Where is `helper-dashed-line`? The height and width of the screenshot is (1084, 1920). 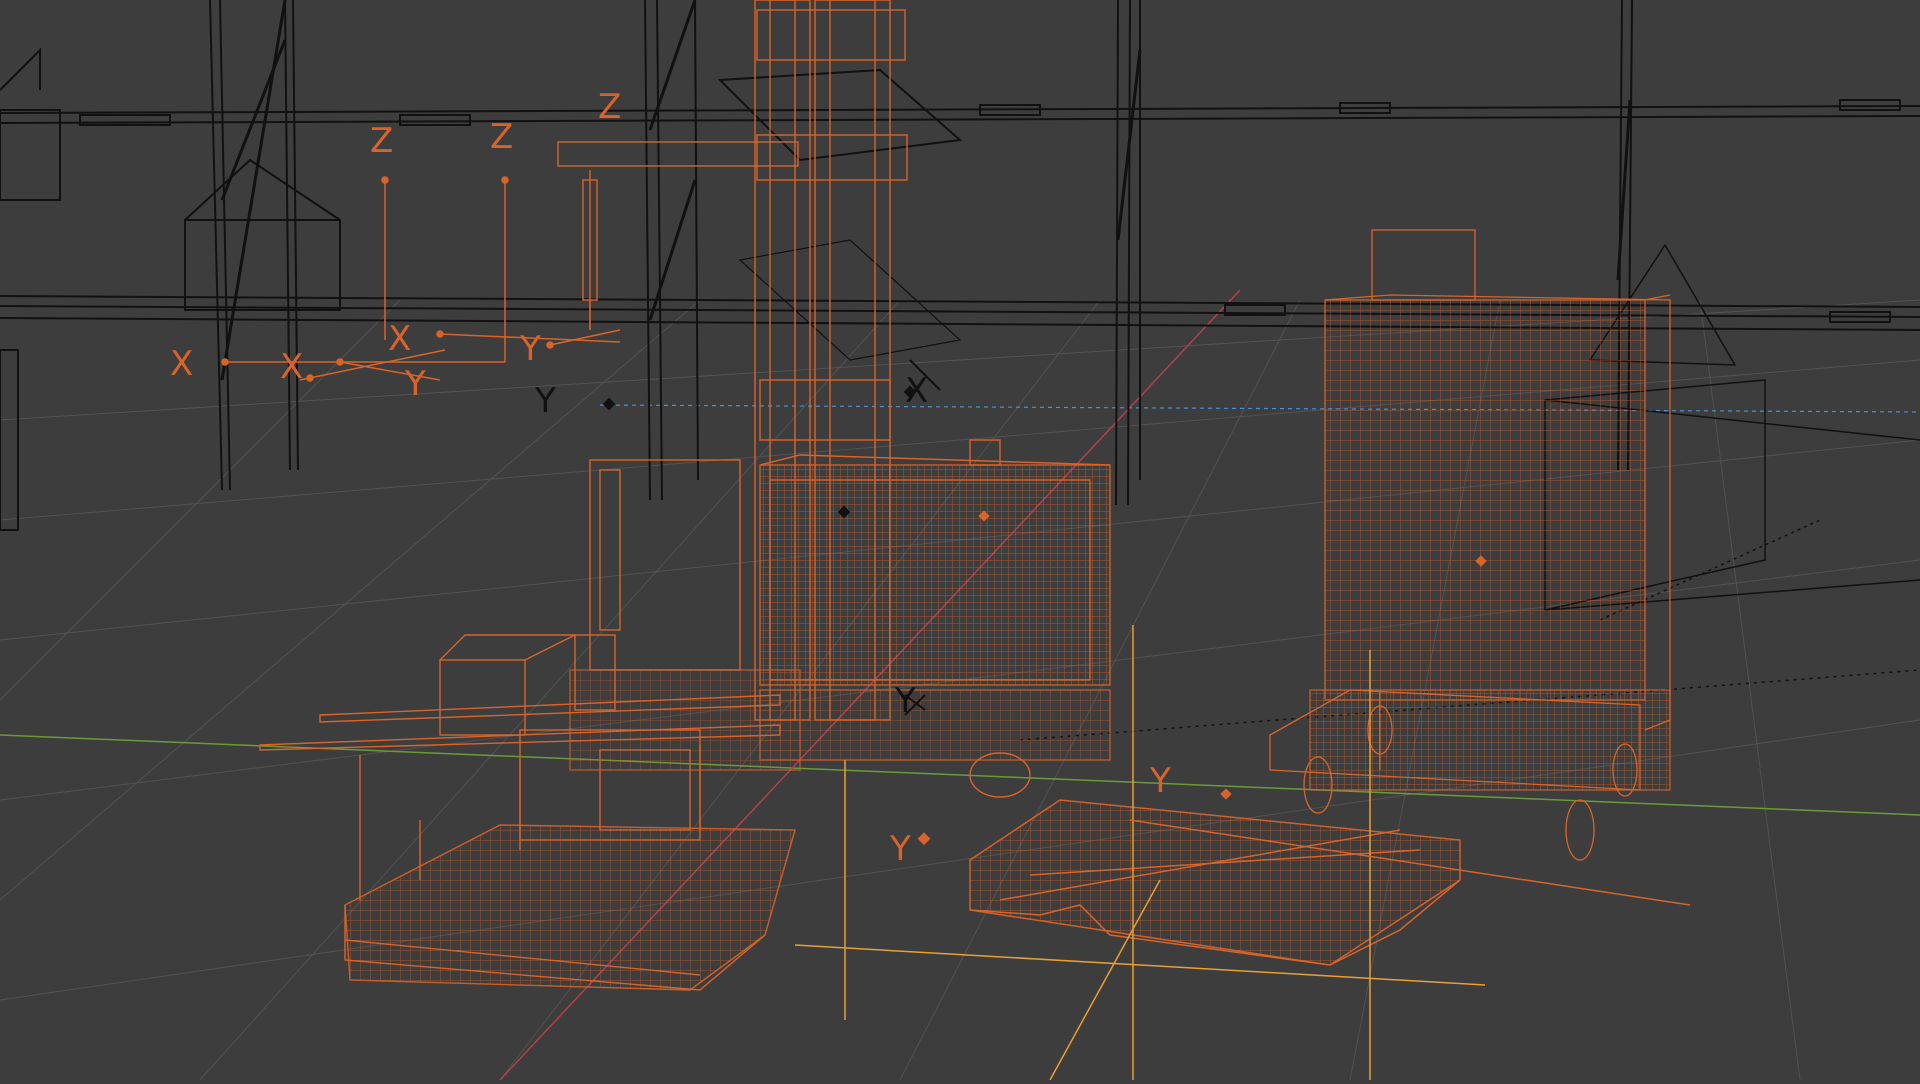 helper-dashed-line is located at coordinates (1259, 408).